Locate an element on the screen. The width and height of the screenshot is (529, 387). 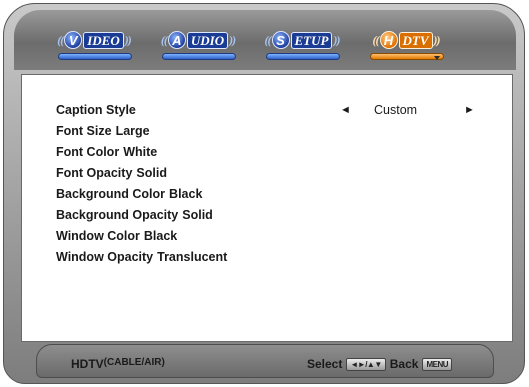
background-color-row: Background Color Black is located at coordinates (129, 194).